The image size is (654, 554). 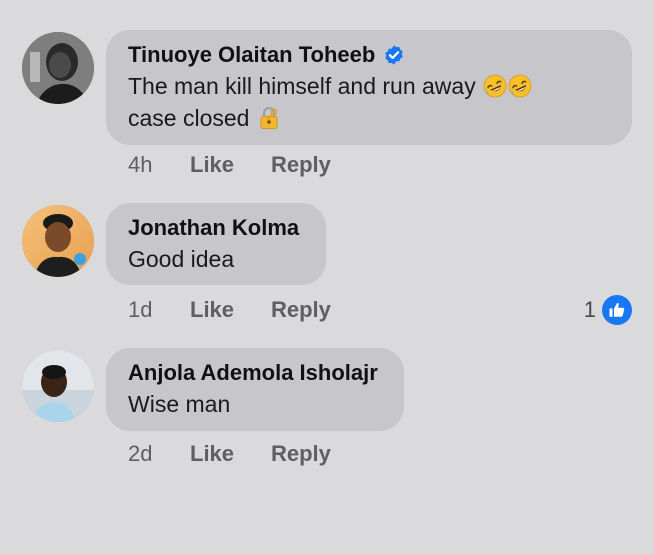 What do you see at coordinates (140, 164) in the screenshot?
I see `comment-timestamp: 4h` at bounding box center [140, 164].